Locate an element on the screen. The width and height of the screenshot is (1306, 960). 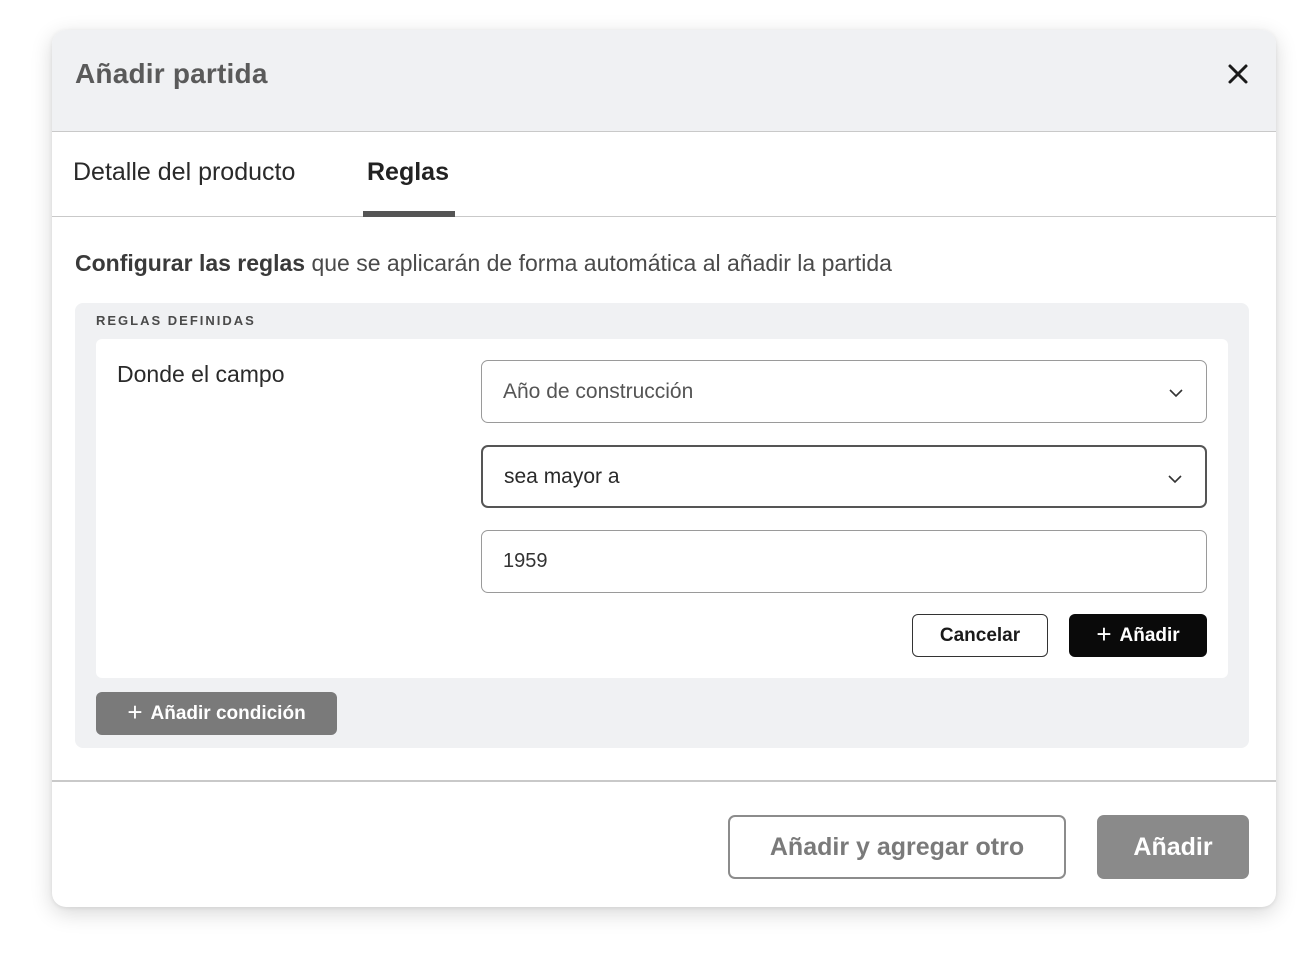
dialog-title: Añadir partida is located at coordinates (171, 73).